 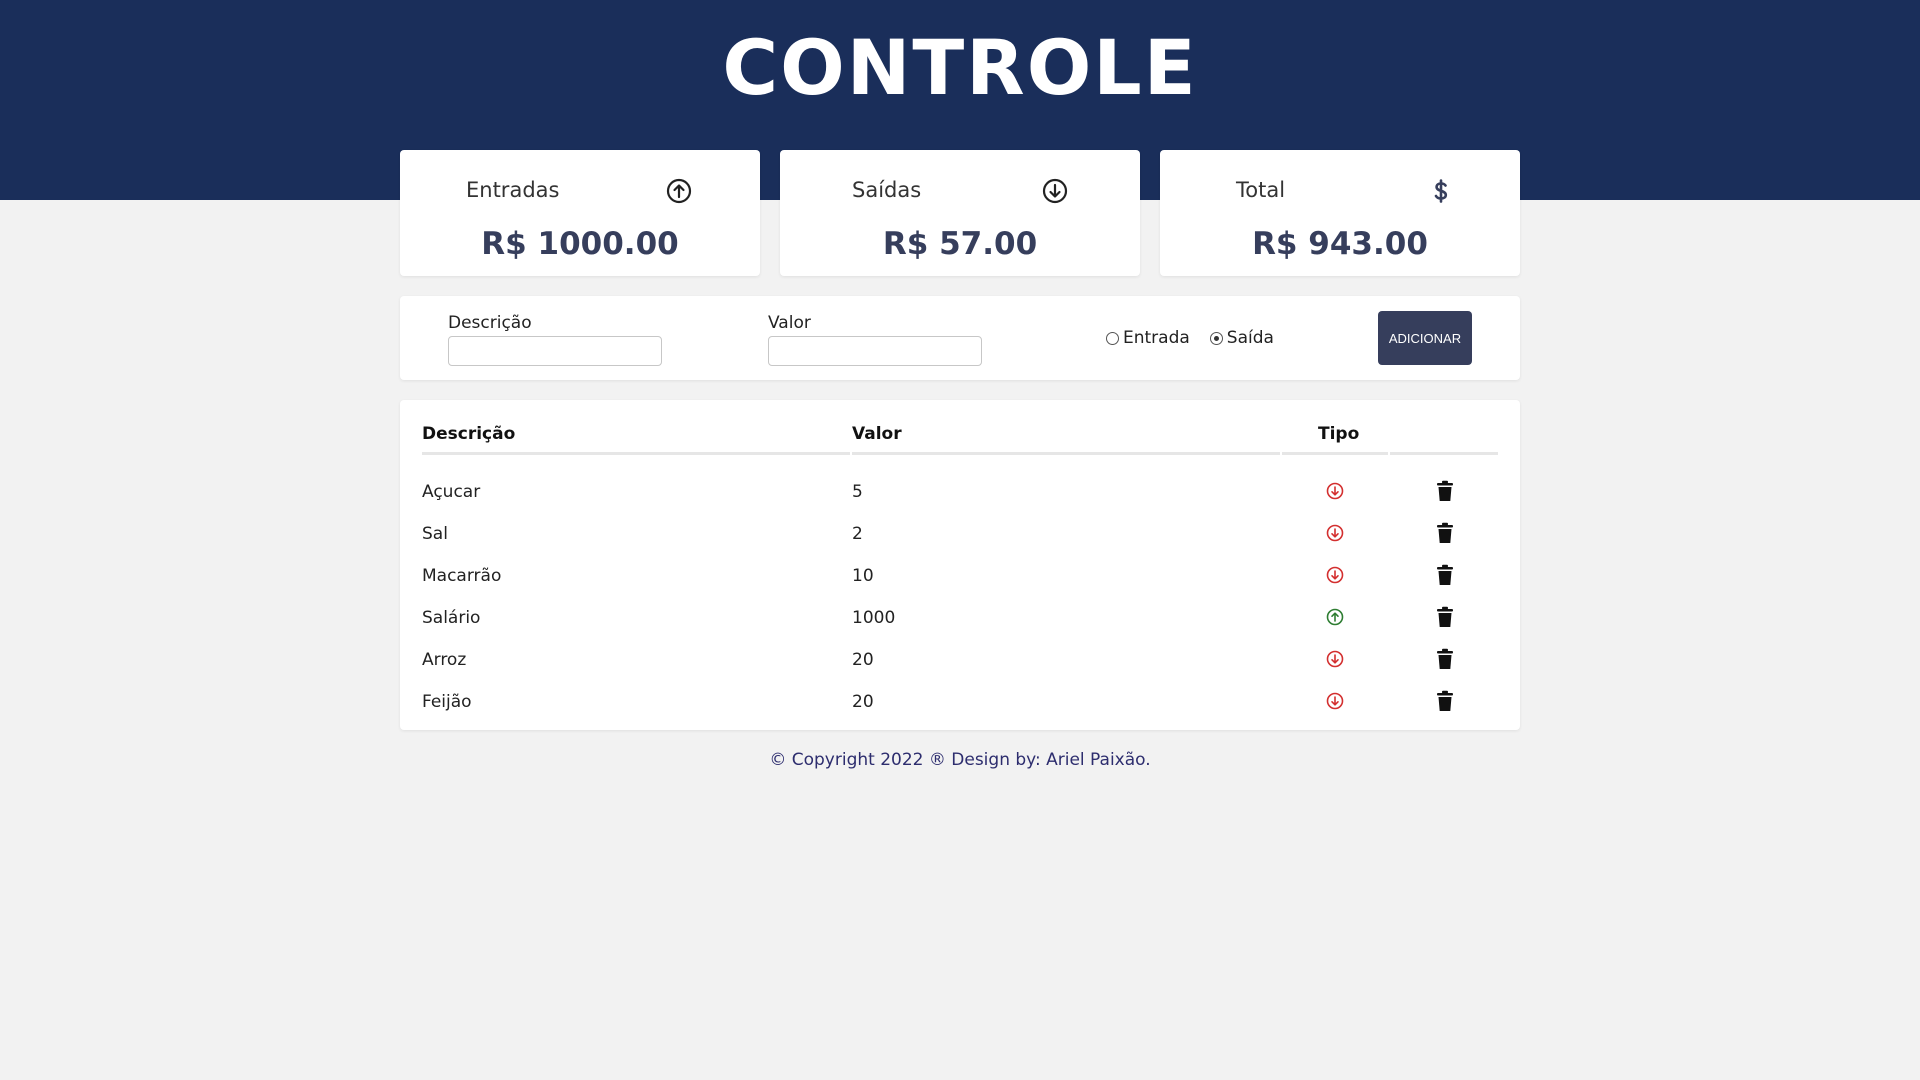 I want to click on card-title: Saídas, so click(x=887, y=190).